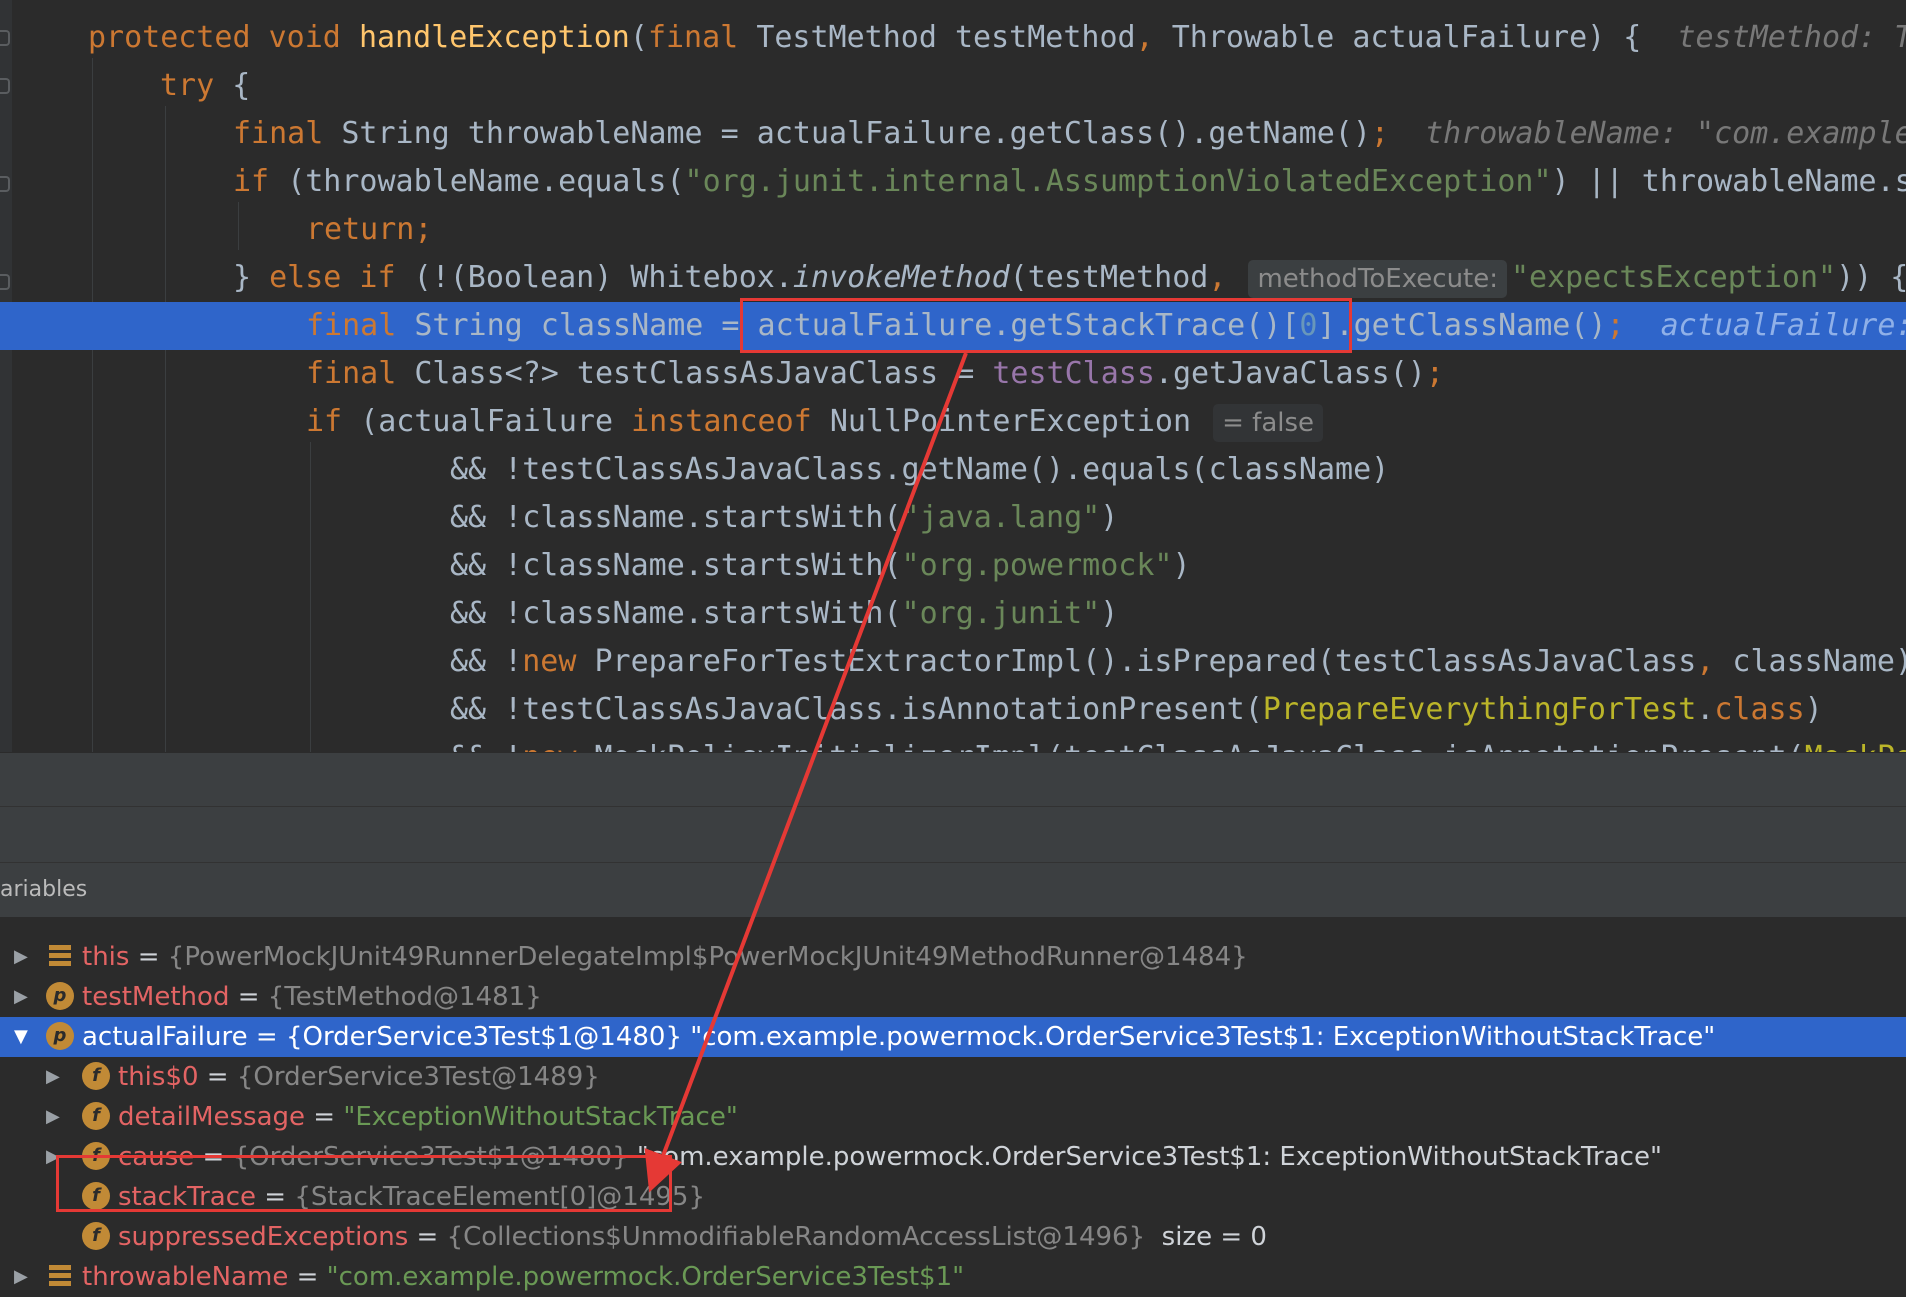 Image resolution: width=1906 pixels, height=1297 pixels. I want to click on code-token: new, so click(558, 661).